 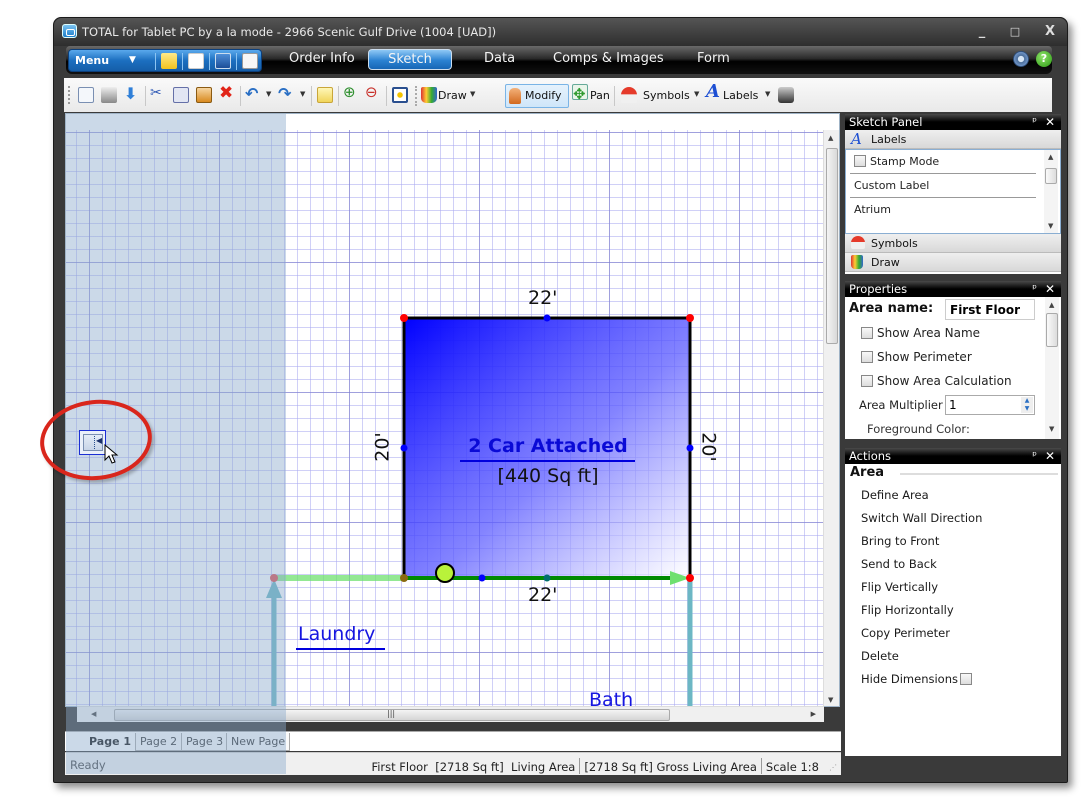 What do you see at coordinates (833, 767) in the screenshot?
I see `resize-grip-icon: ⋰` at bounding box center [833, 767].